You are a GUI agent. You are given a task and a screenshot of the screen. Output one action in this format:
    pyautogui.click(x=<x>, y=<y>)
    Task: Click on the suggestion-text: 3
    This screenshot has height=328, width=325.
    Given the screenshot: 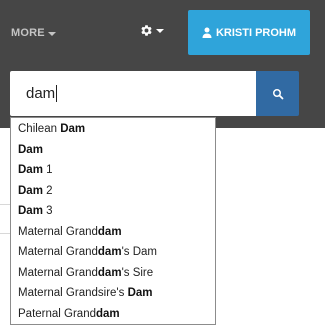 What is the action you would take?
    pyautogui.click(x=47, y=211)
    